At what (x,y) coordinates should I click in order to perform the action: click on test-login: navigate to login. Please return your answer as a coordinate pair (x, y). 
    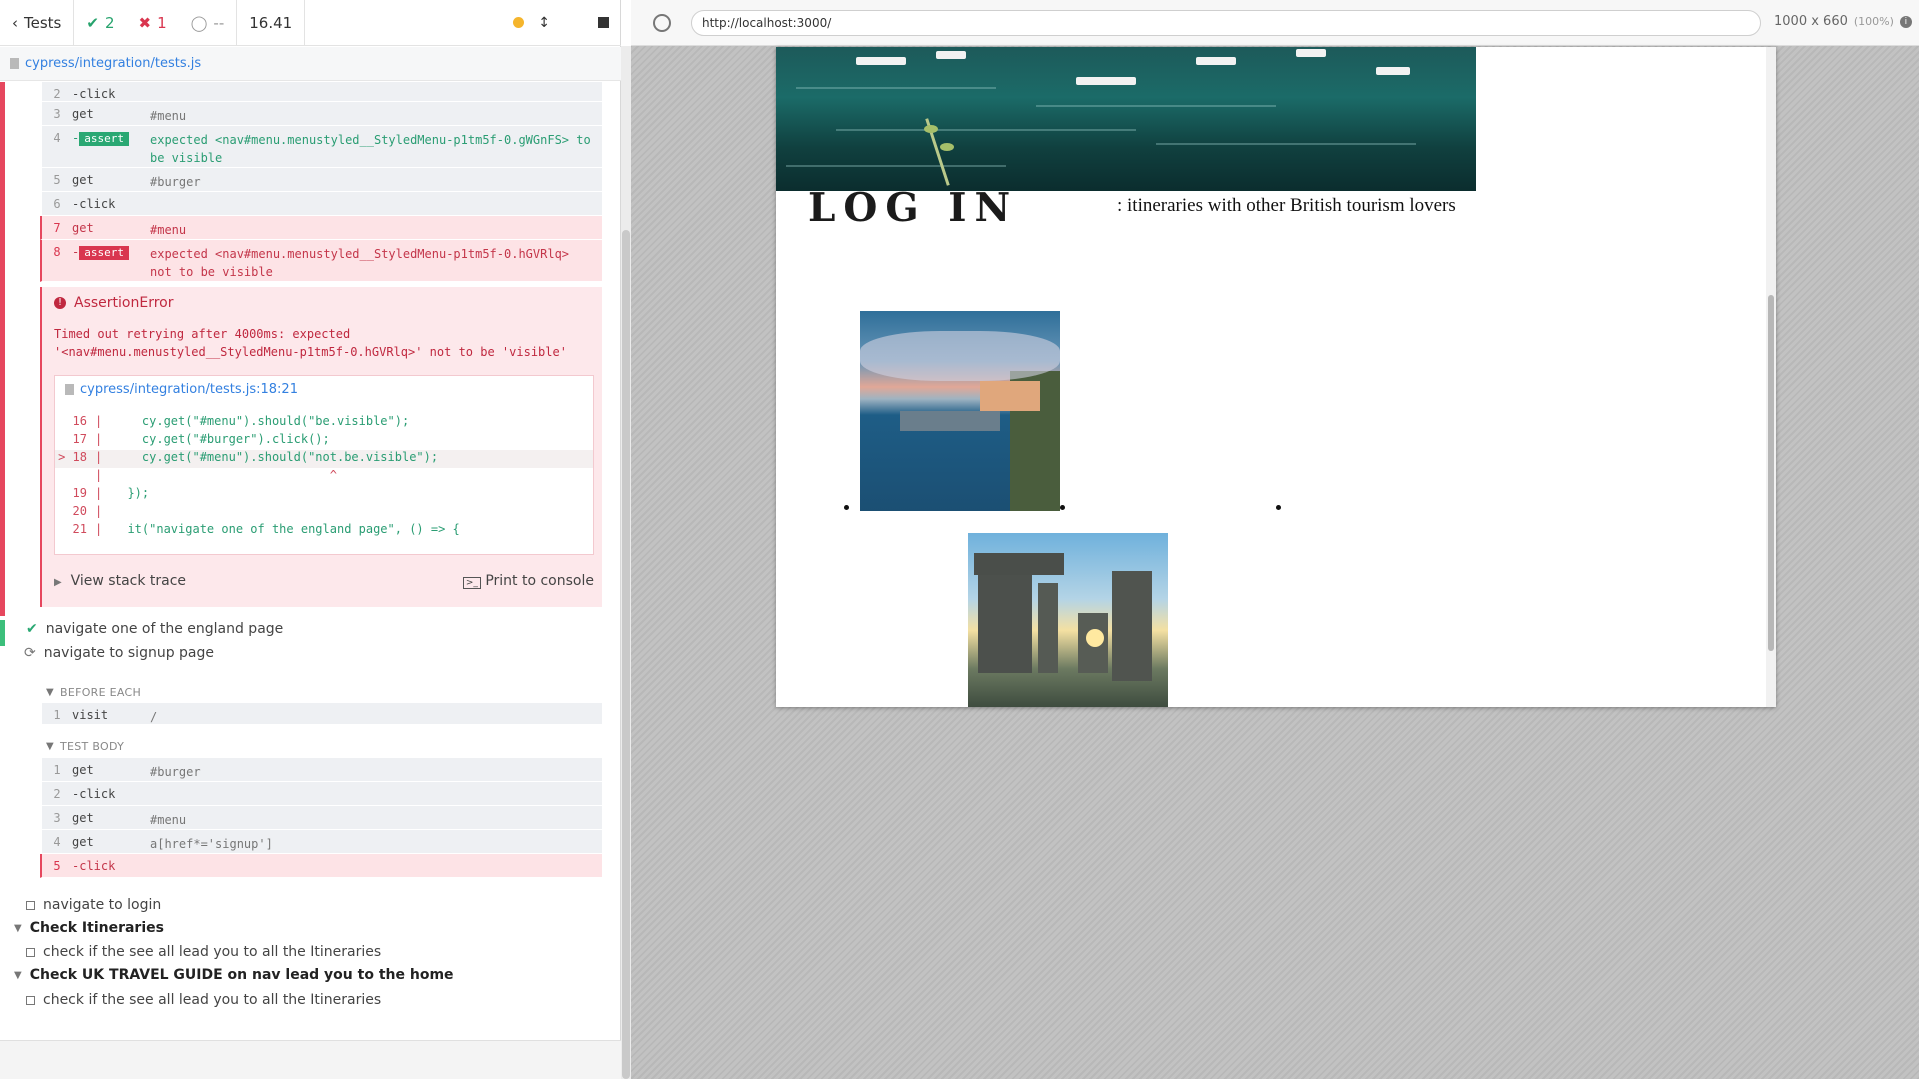
    Looking at the image, I should click on (93, 905).